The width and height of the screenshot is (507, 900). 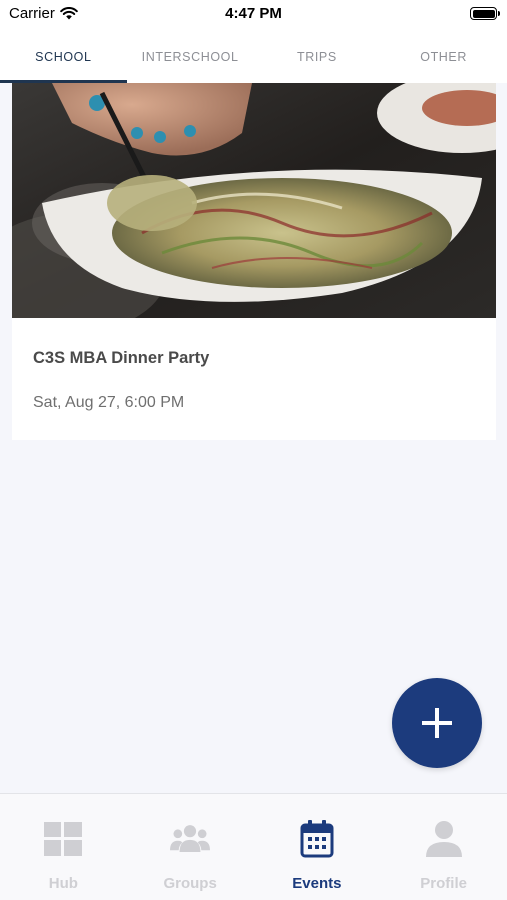 I want to click on plus-icon, so click(x=437, y=723).